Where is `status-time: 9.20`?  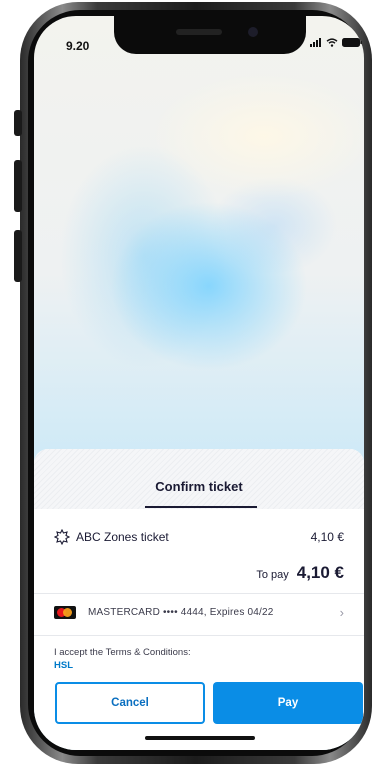
status-time: 9.20 is located at coordinates (78, 46).